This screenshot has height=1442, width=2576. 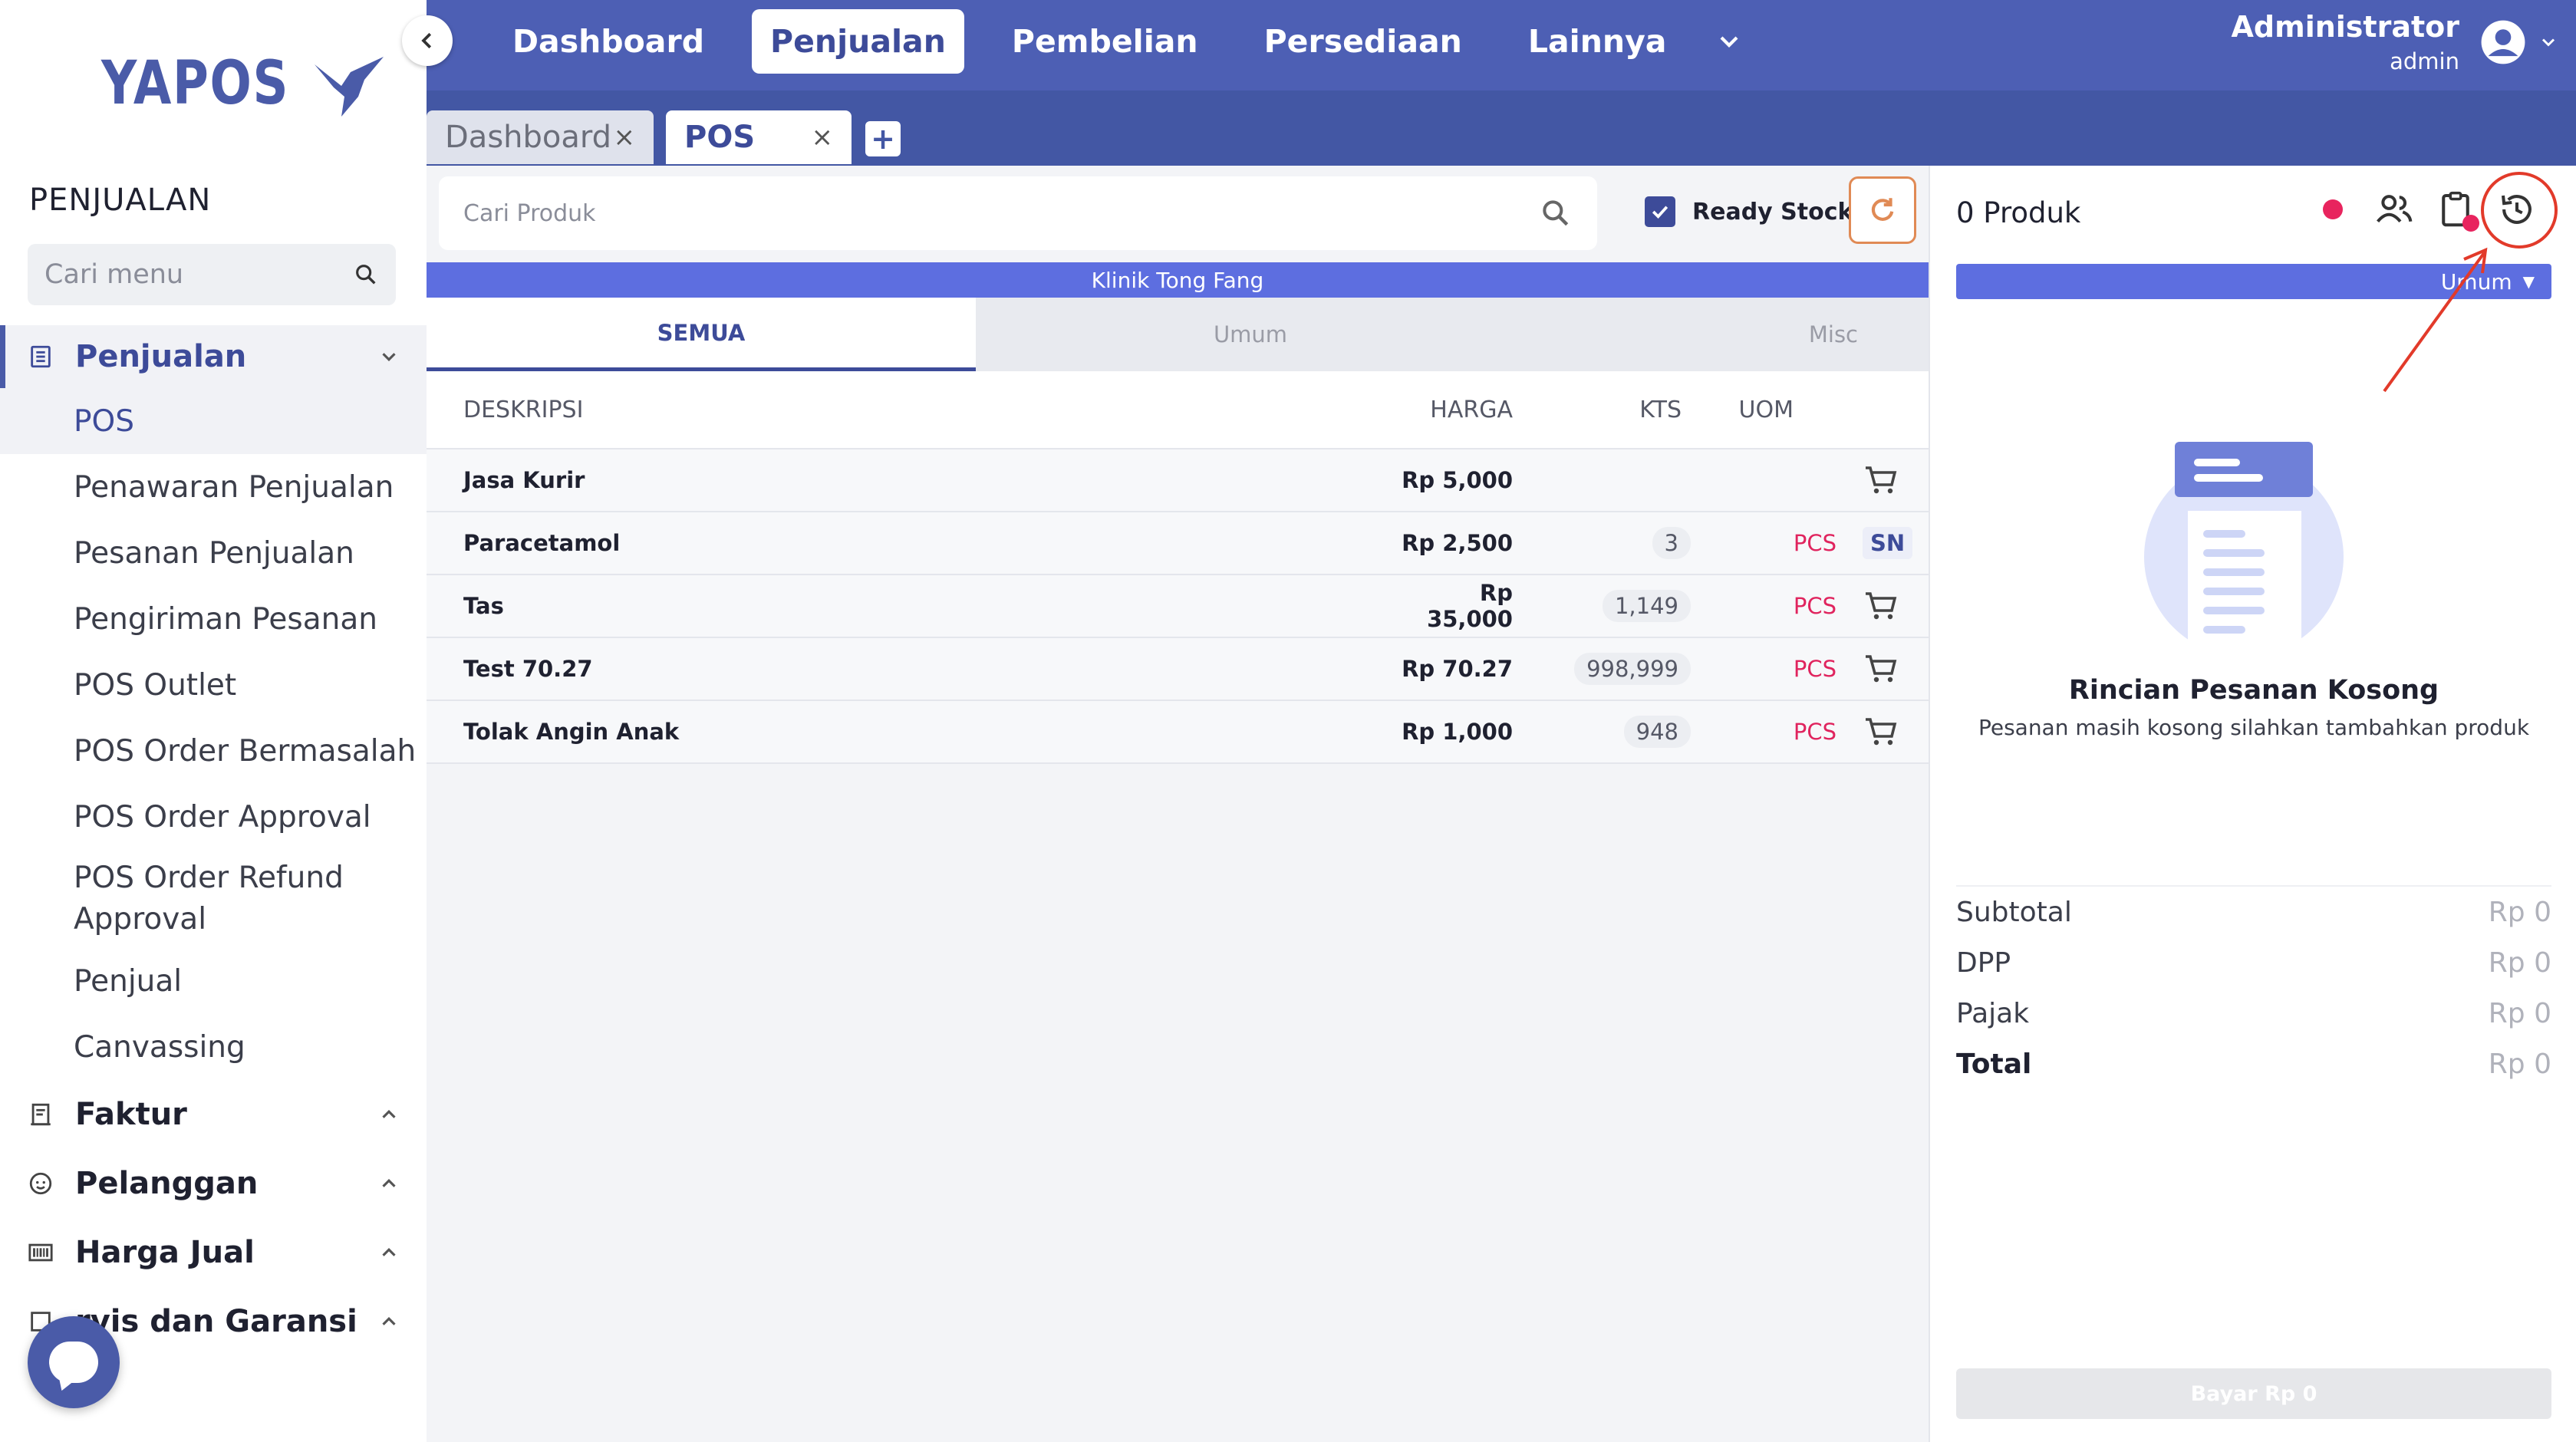 I want to click on sidebar-item-penawaran-penjualan: Penawaran Penjualan, so click(x=213, y=487).